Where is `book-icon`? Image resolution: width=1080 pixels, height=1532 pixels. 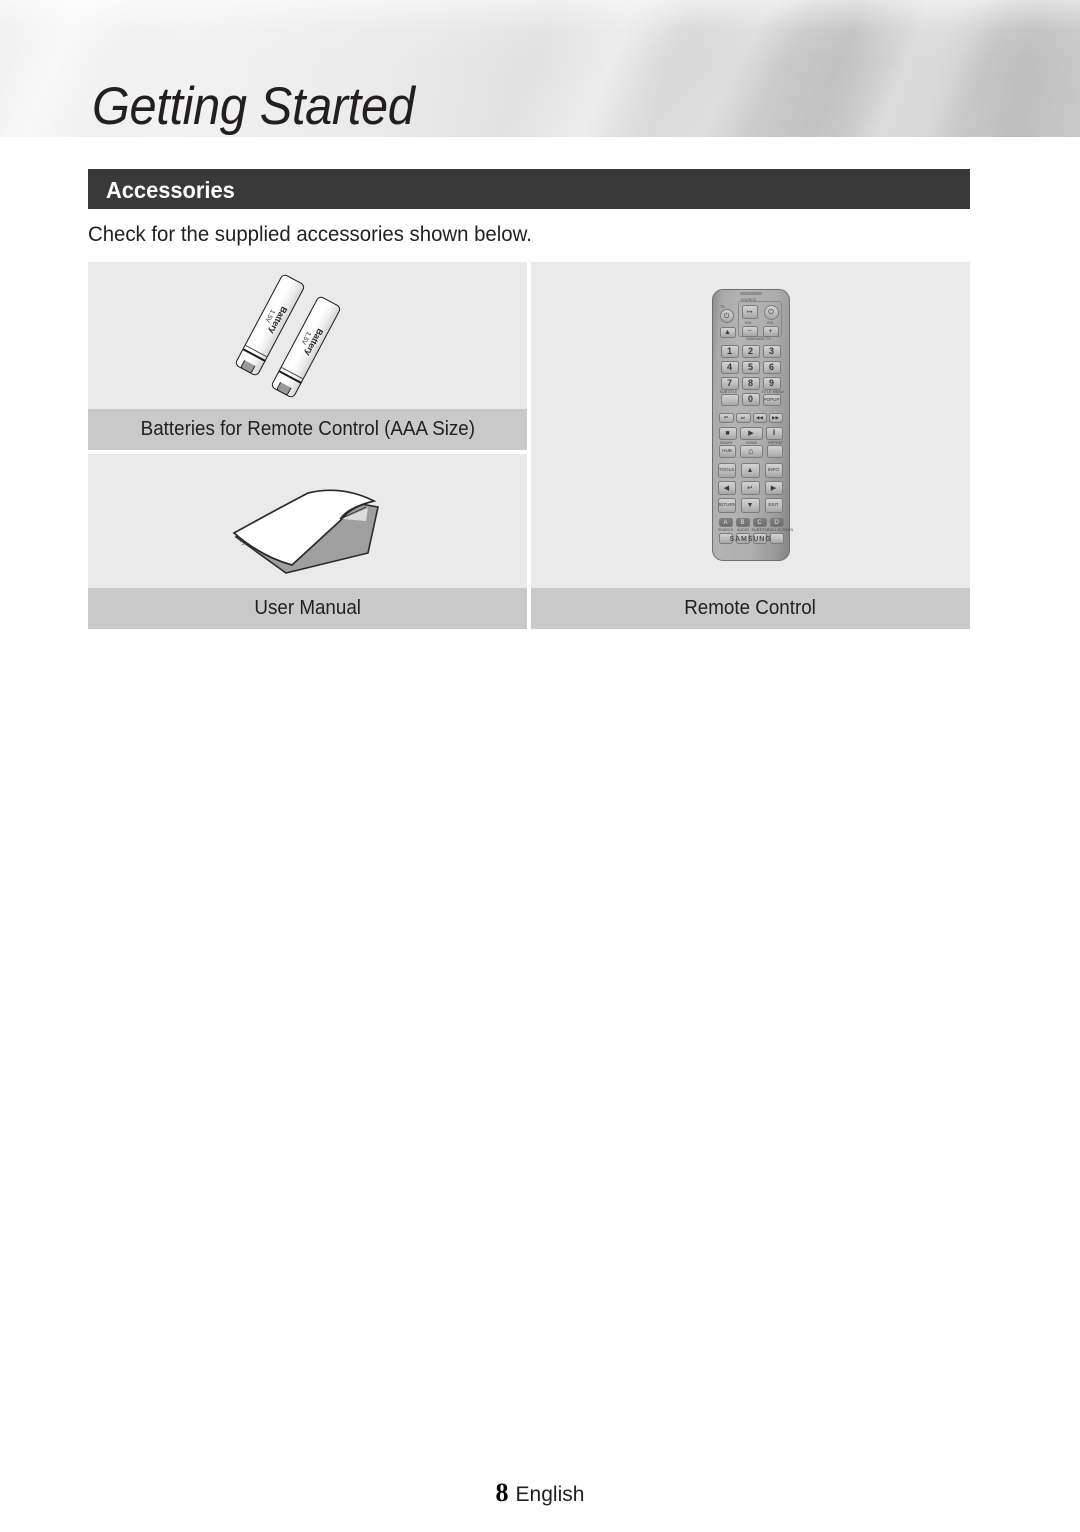 book-icon is located at coordinates (305, 531).